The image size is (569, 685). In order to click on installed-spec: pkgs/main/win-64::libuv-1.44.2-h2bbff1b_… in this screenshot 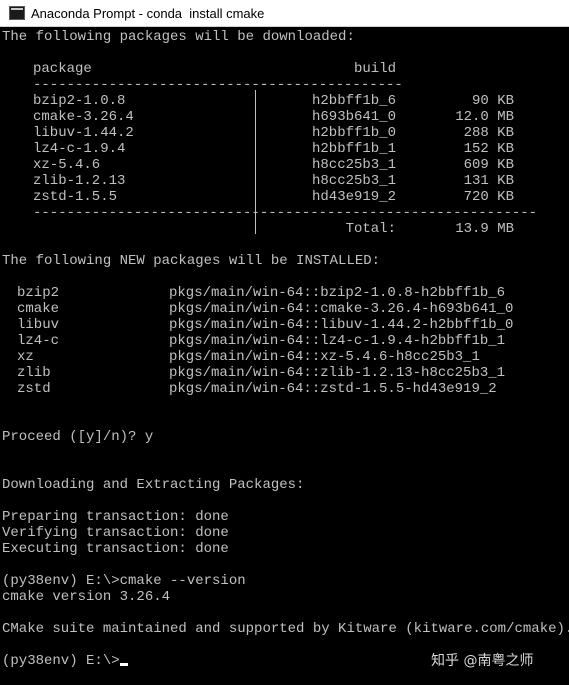, I will do `click(341, 325)`.